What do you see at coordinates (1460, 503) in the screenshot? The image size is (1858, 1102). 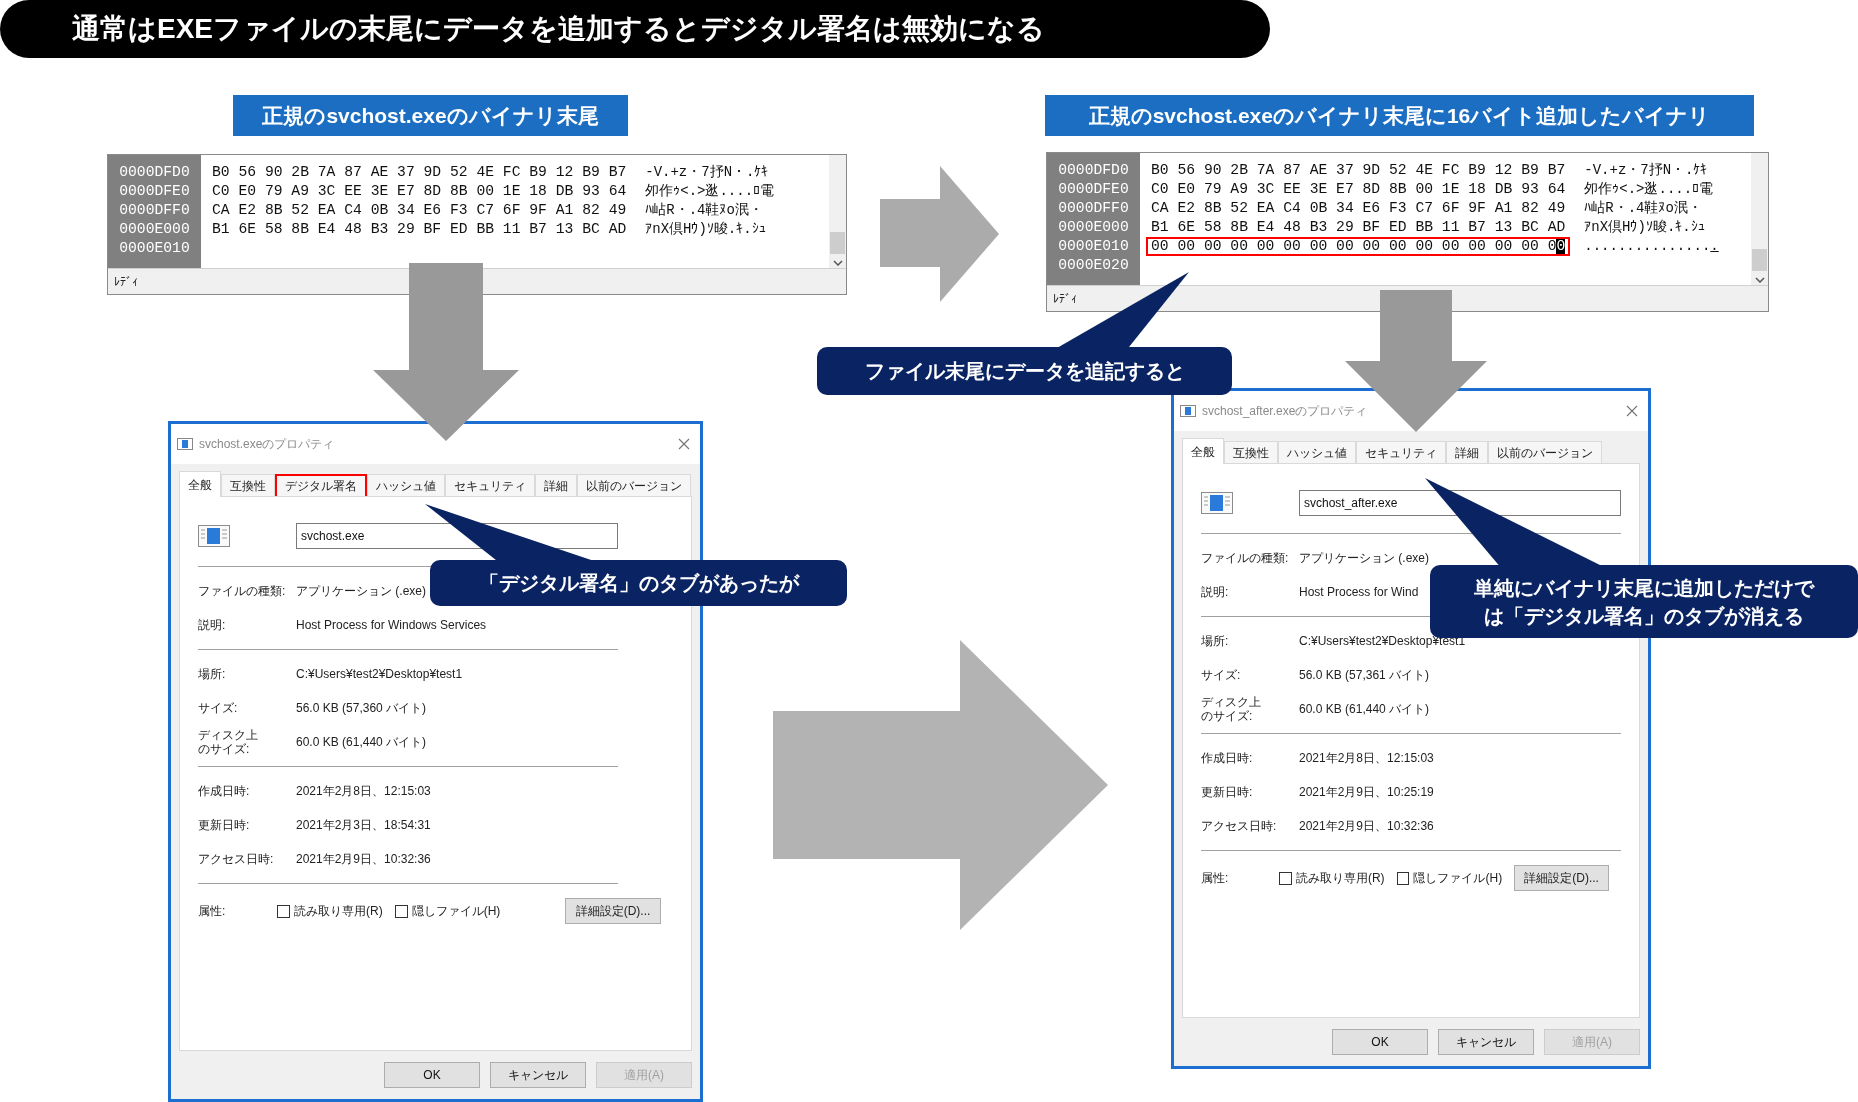 I see `name-field: svchost_after.exe` at bounding box center [1460, 503].